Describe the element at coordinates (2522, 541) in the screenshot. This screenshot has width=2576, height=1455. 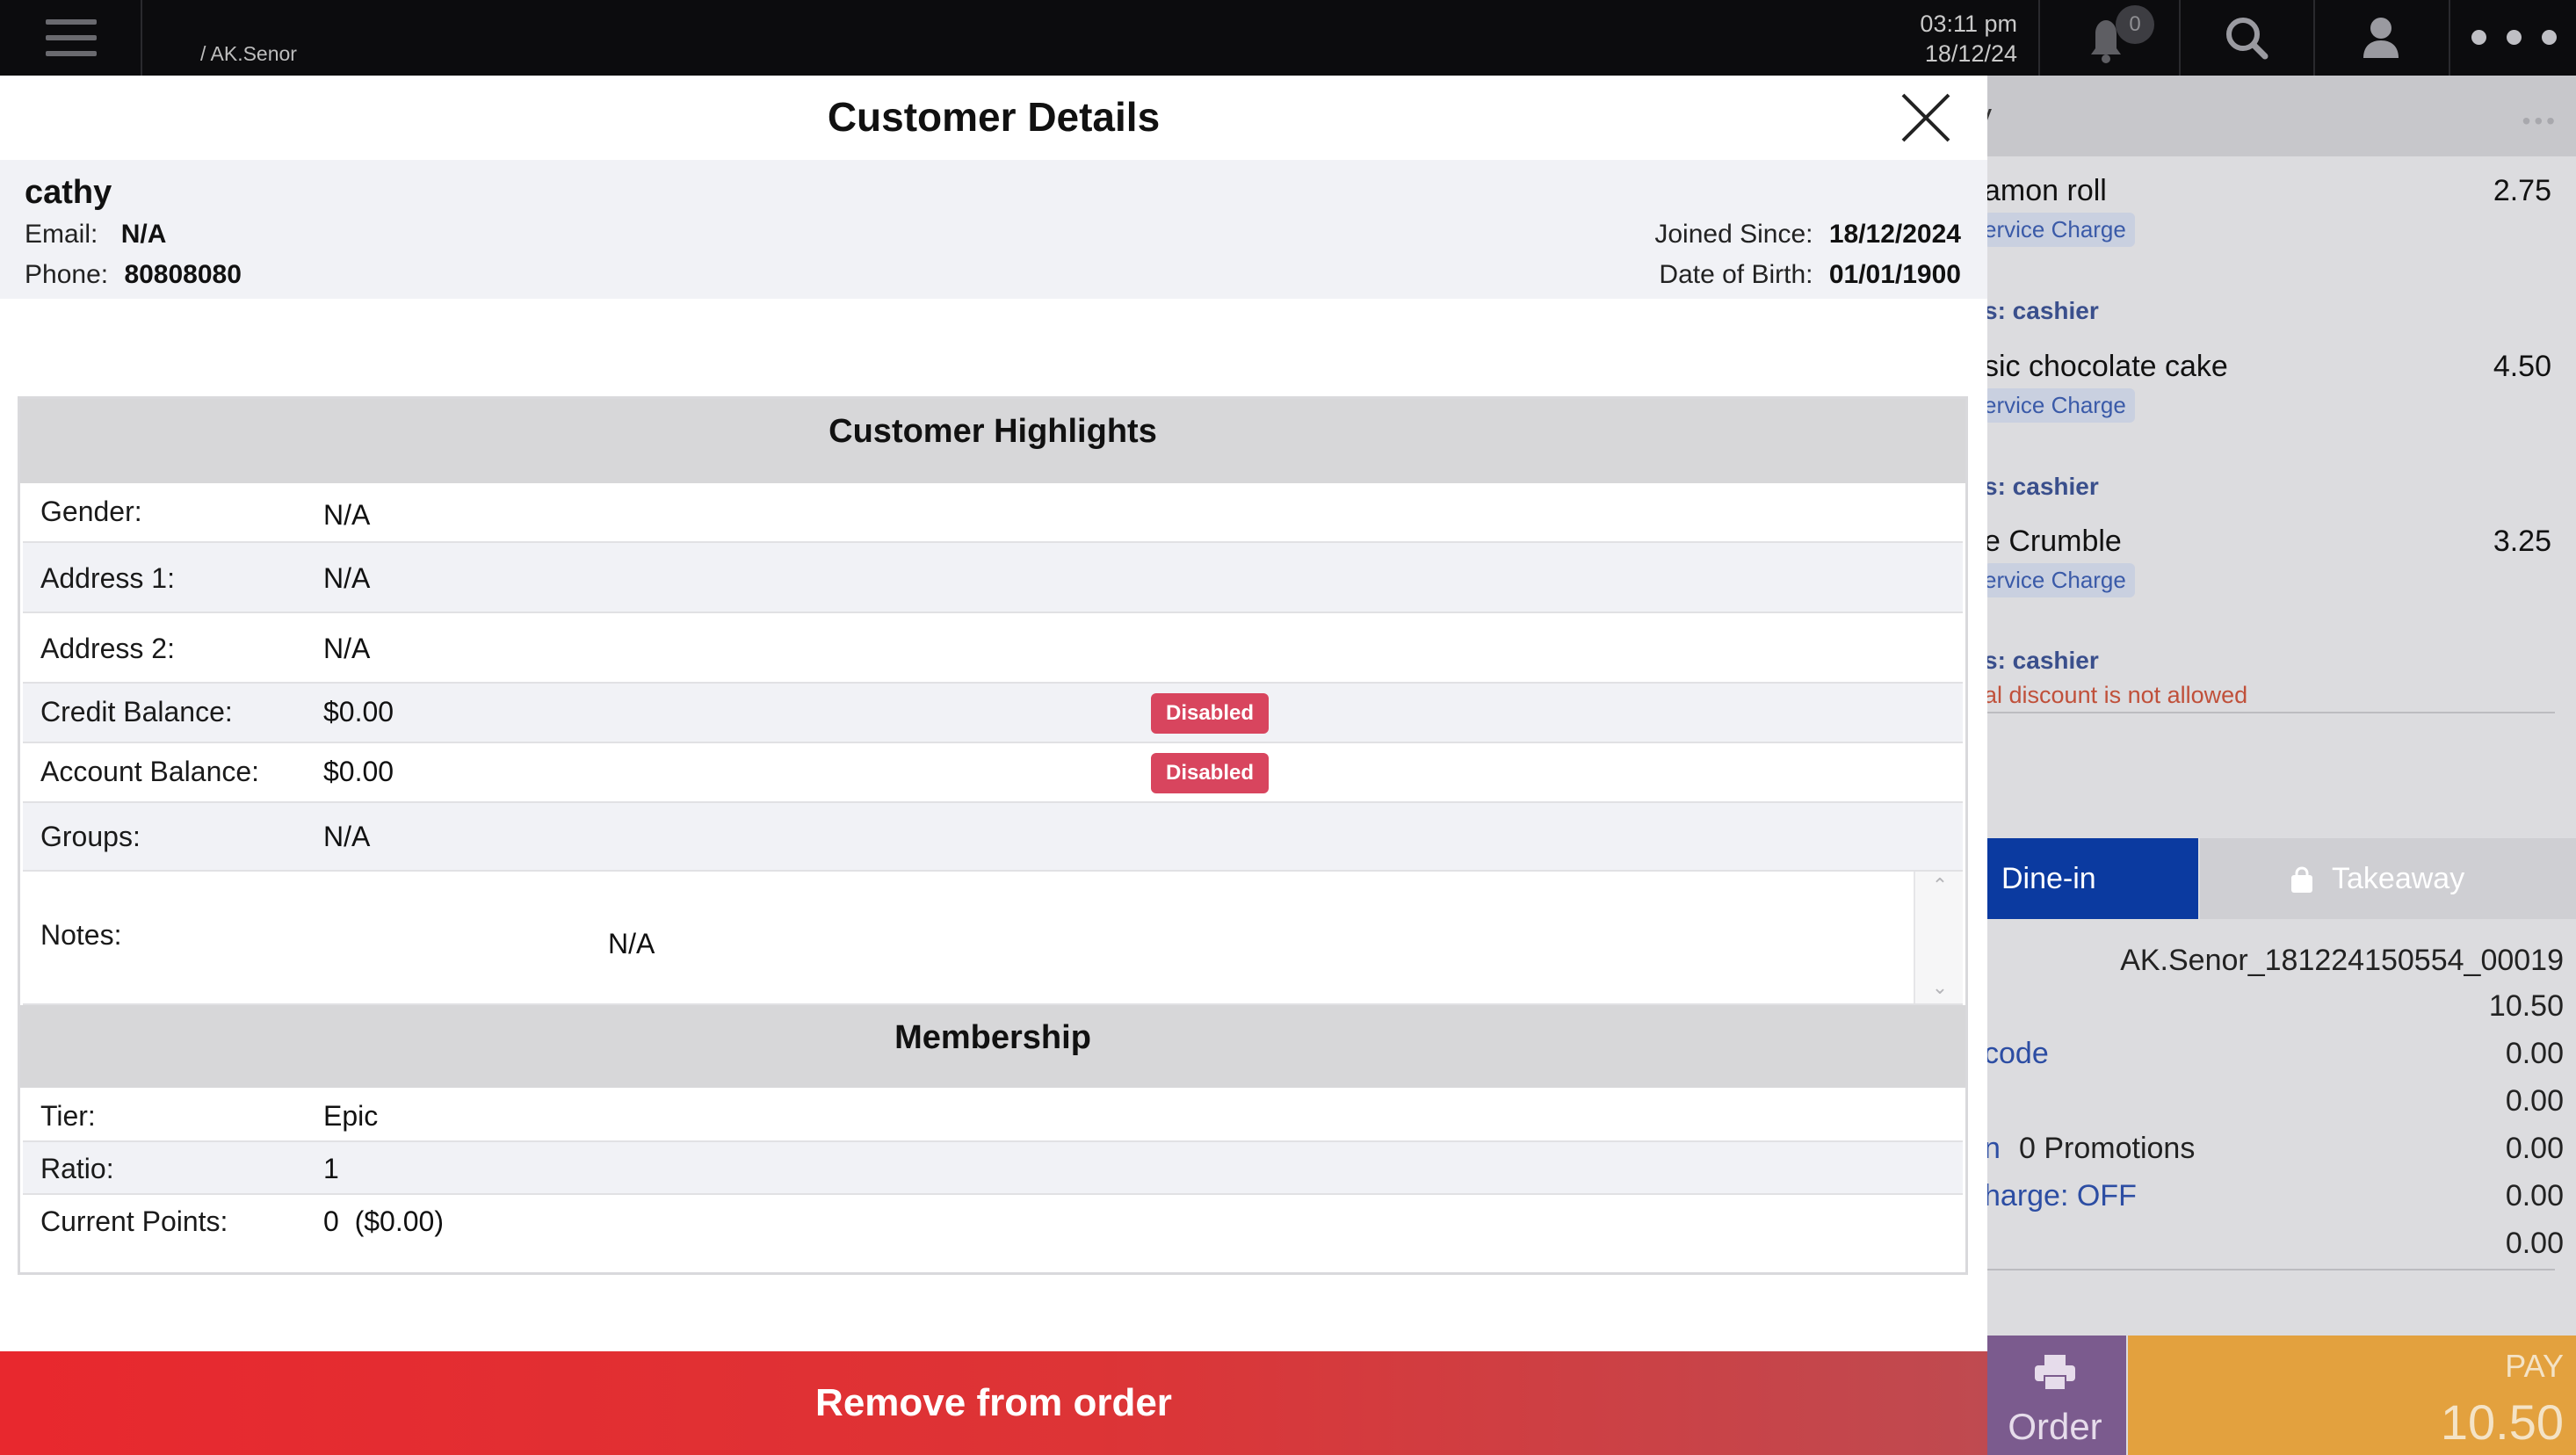
I see `order-item-price: 3.25` at that location.